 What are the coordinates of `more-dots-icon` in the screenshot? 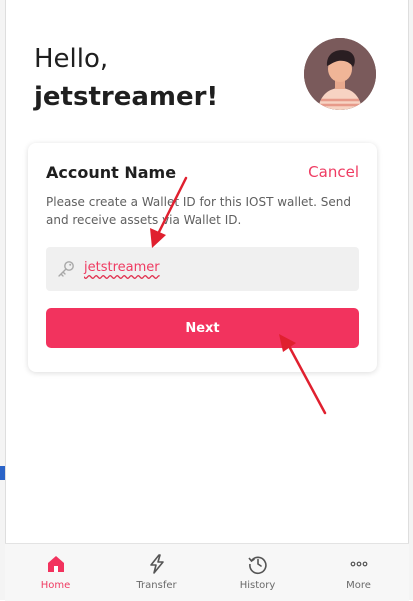 It's located at (358, 564).